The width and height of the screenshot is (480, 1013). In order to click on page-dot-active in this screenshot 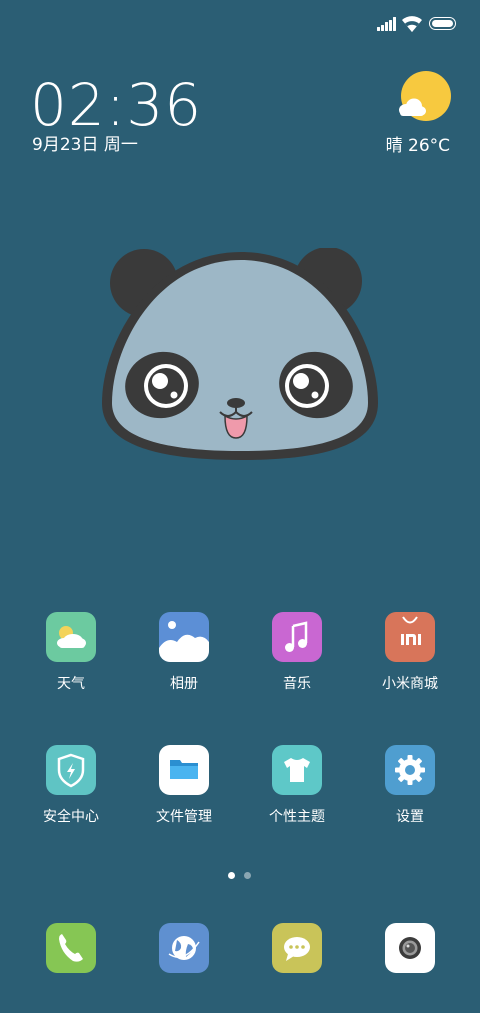, I will do `click(231, 875)`.